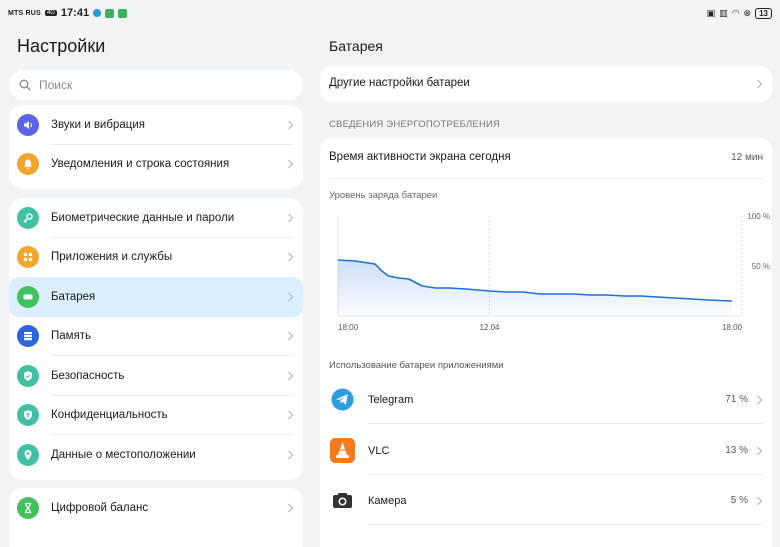  I want to click on camera-icon, so click(342, 500).